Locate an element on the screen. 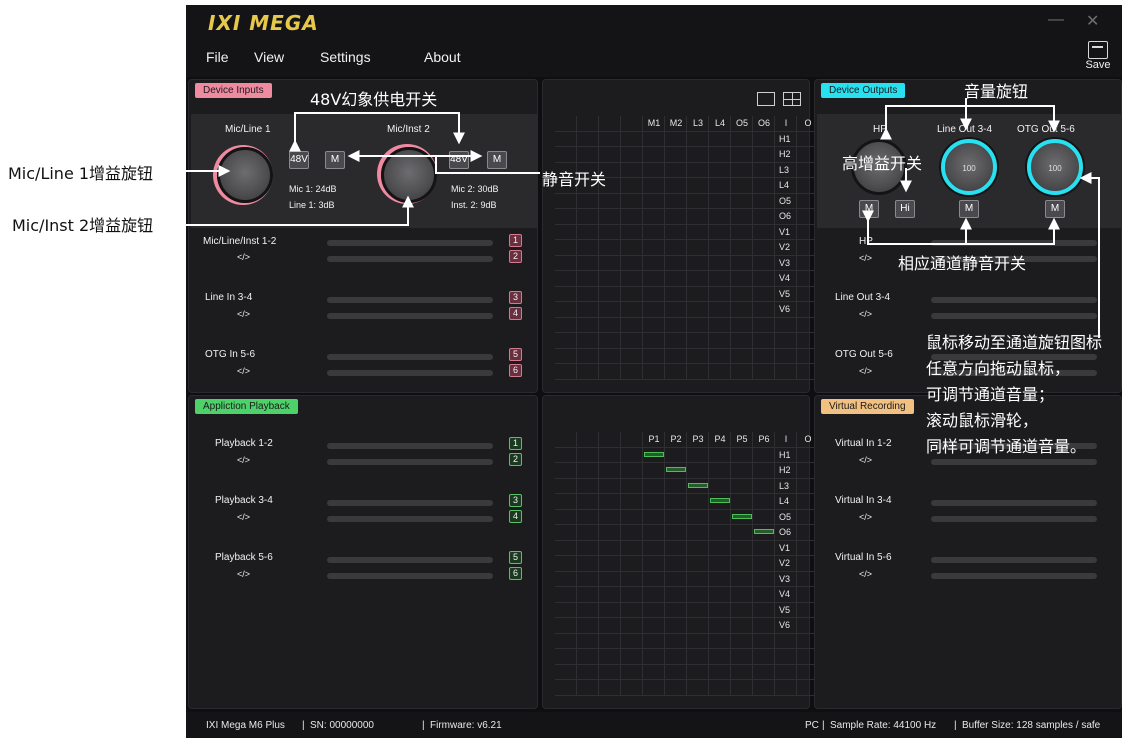 This screenshot has width=1125, height=738. layout-split-icon is located at coordinates (792, 99).